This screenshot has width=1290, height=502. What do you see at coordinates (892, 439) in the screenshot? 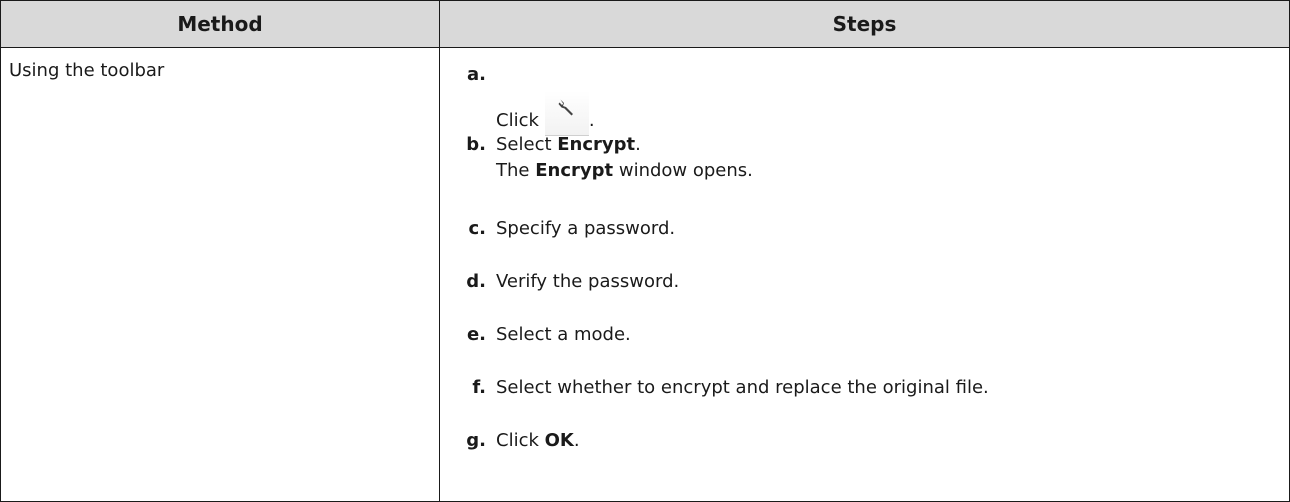
I see `step-text: Click OK.` at bounding box center [892, 439].